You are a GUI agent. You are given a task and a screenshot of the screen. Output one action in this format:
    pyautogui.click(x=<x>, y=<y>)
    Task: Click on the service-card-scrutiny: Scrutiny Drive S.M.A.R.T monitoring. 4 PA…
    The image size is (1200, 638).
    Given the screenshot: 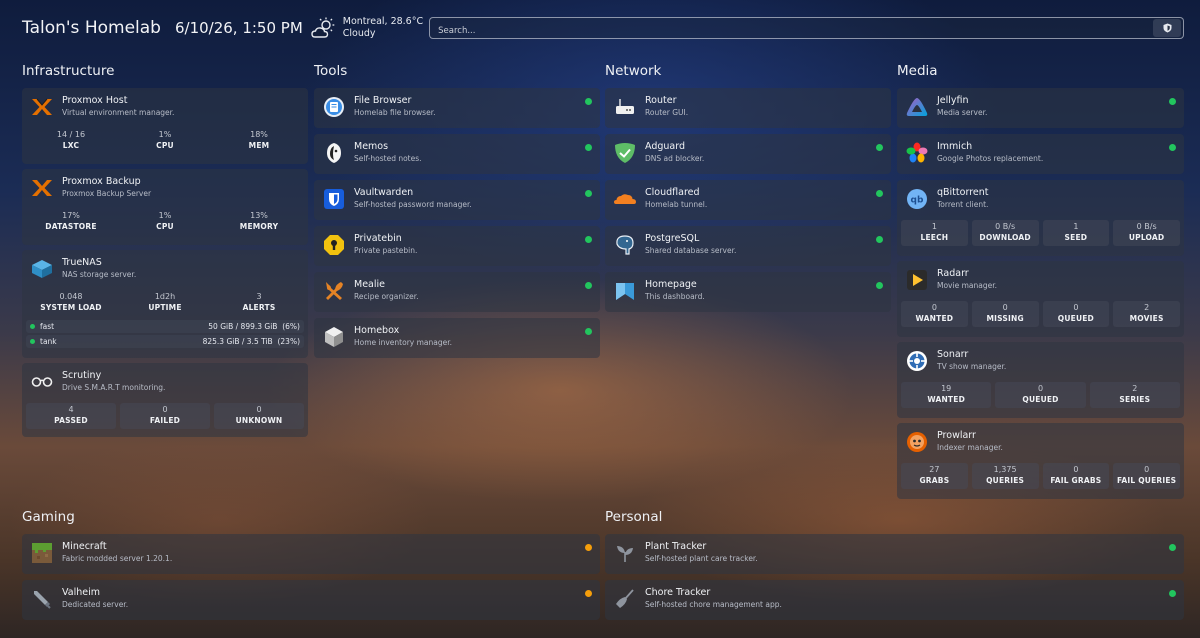 What is the action you would take?
    pyautogui.click(x=165, y=400)
    